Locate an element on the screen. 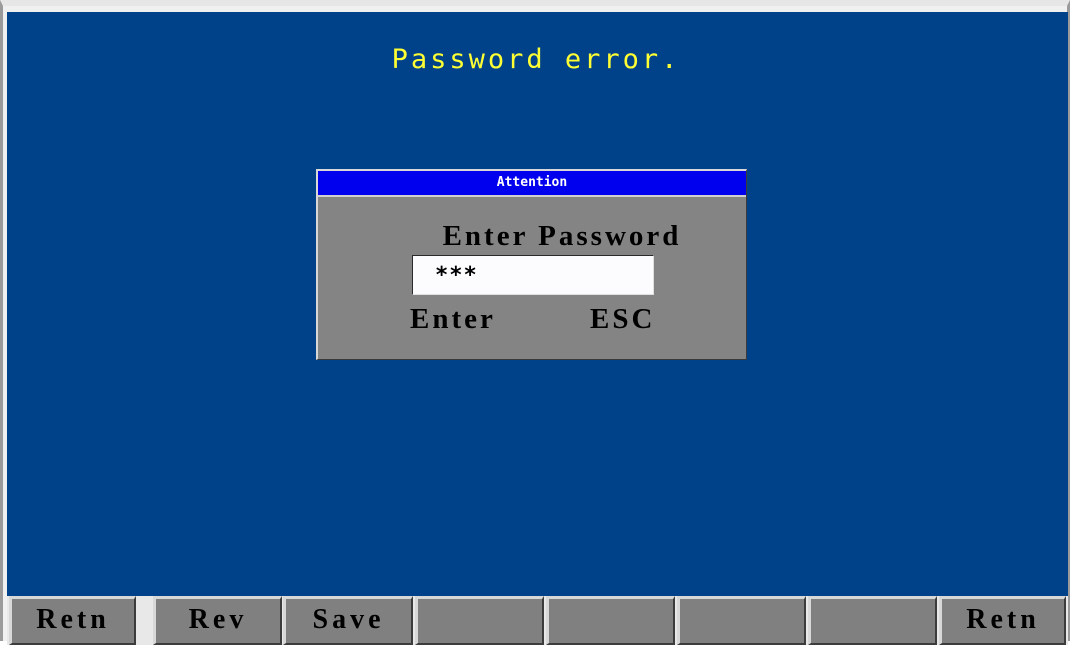 This screenshot has height=645, width=1070. fkey-4-button is located at coordinates (479, 620).